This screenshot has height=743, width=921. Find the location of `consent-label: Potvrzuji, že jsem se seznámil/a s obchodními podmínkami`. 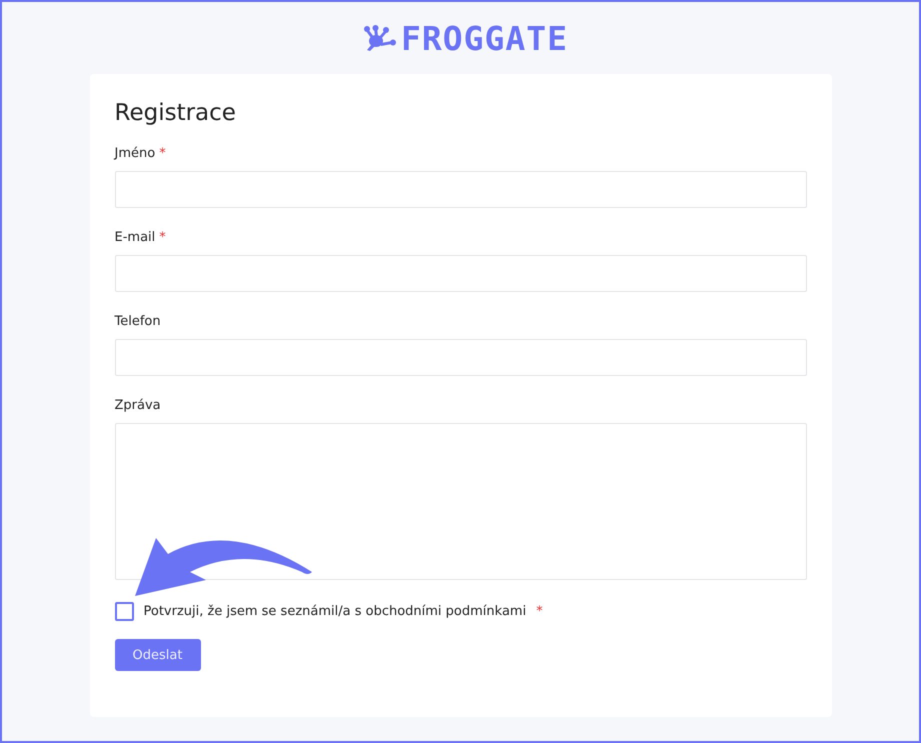

consent-label: Potvrzuji, že jsem se seznámil/a s obchodními podmínkami is located at coordinates (335, 611).